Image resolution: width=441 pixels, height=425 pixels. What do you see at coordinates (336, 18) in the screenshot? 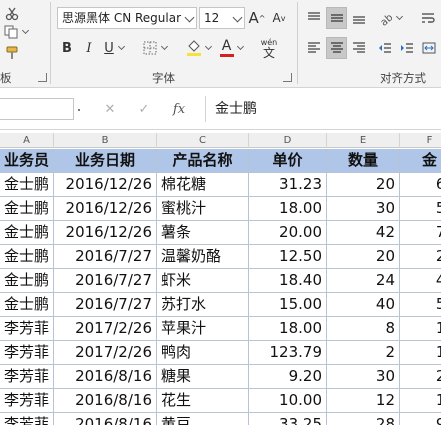
I see `middle-align-button` at bounding box center [336, 18].